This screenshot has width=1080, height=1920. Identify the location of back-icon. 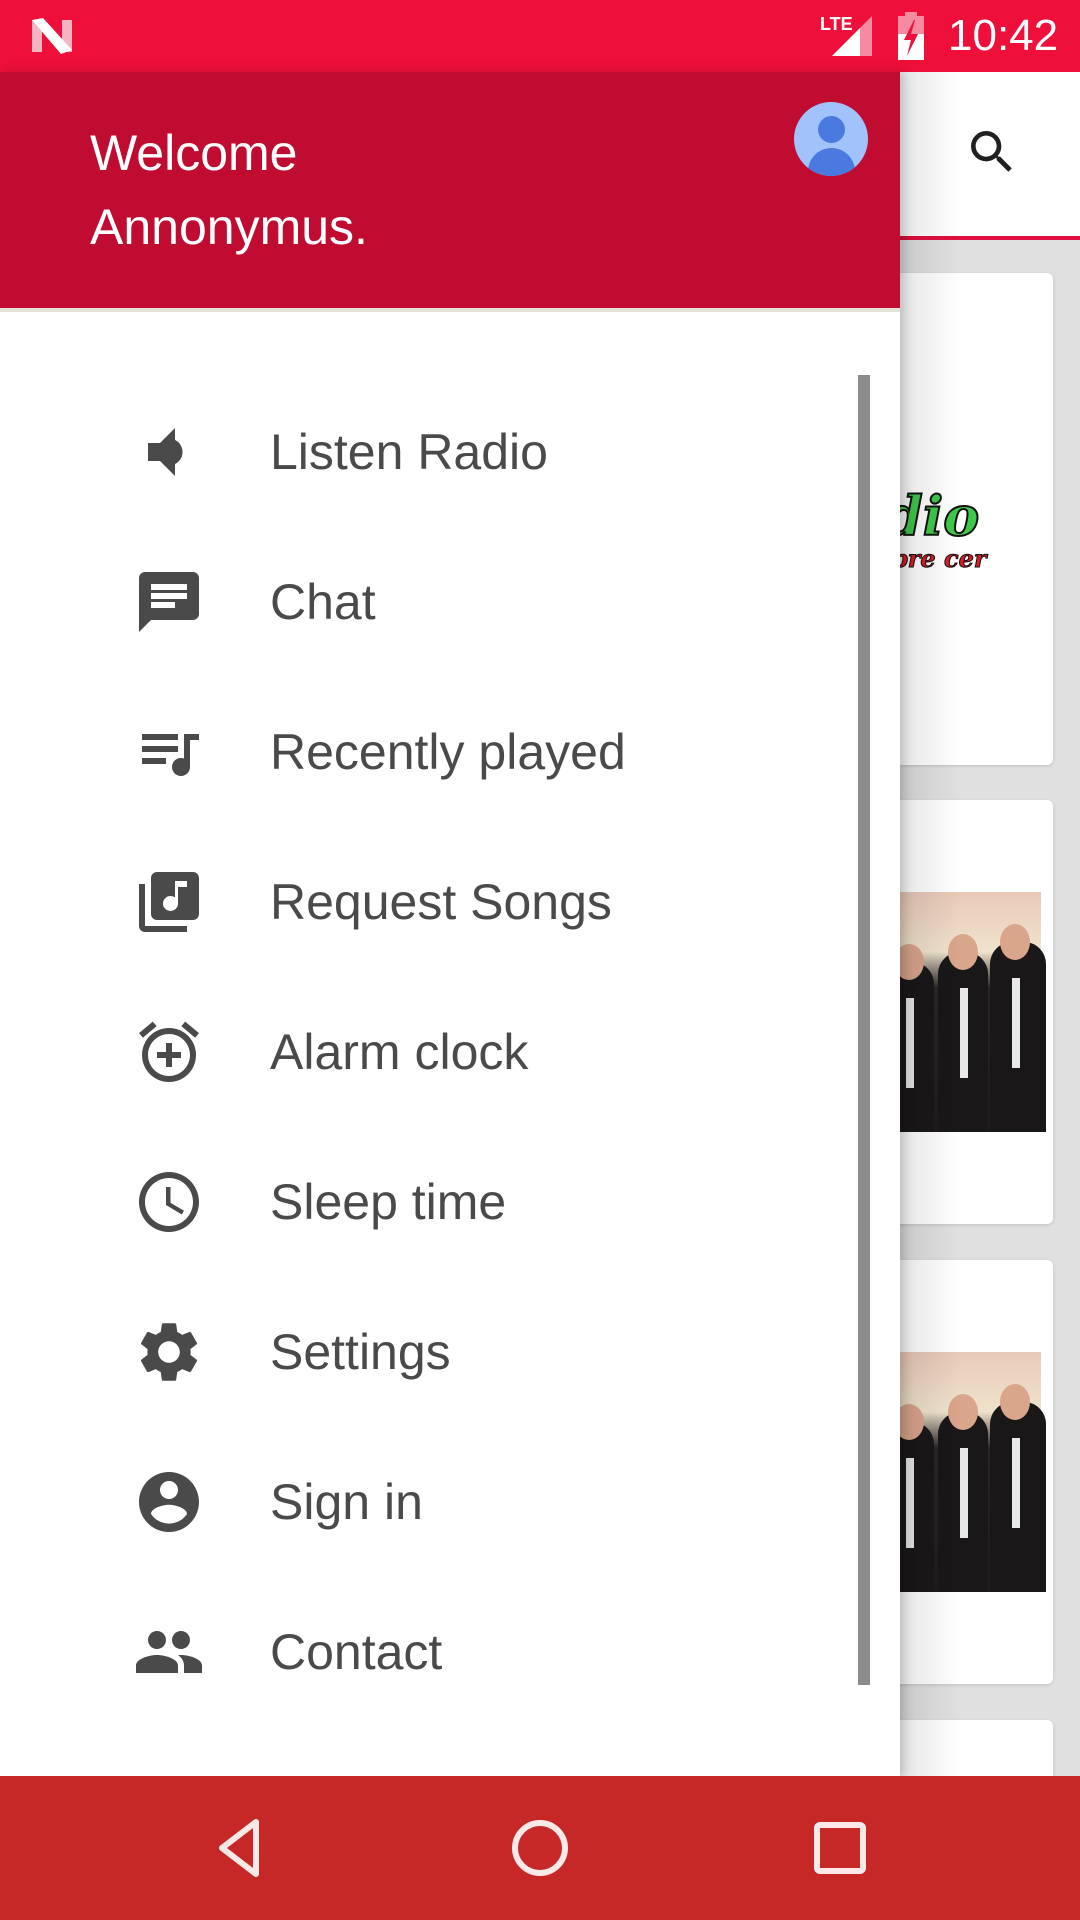
(239, 1848).